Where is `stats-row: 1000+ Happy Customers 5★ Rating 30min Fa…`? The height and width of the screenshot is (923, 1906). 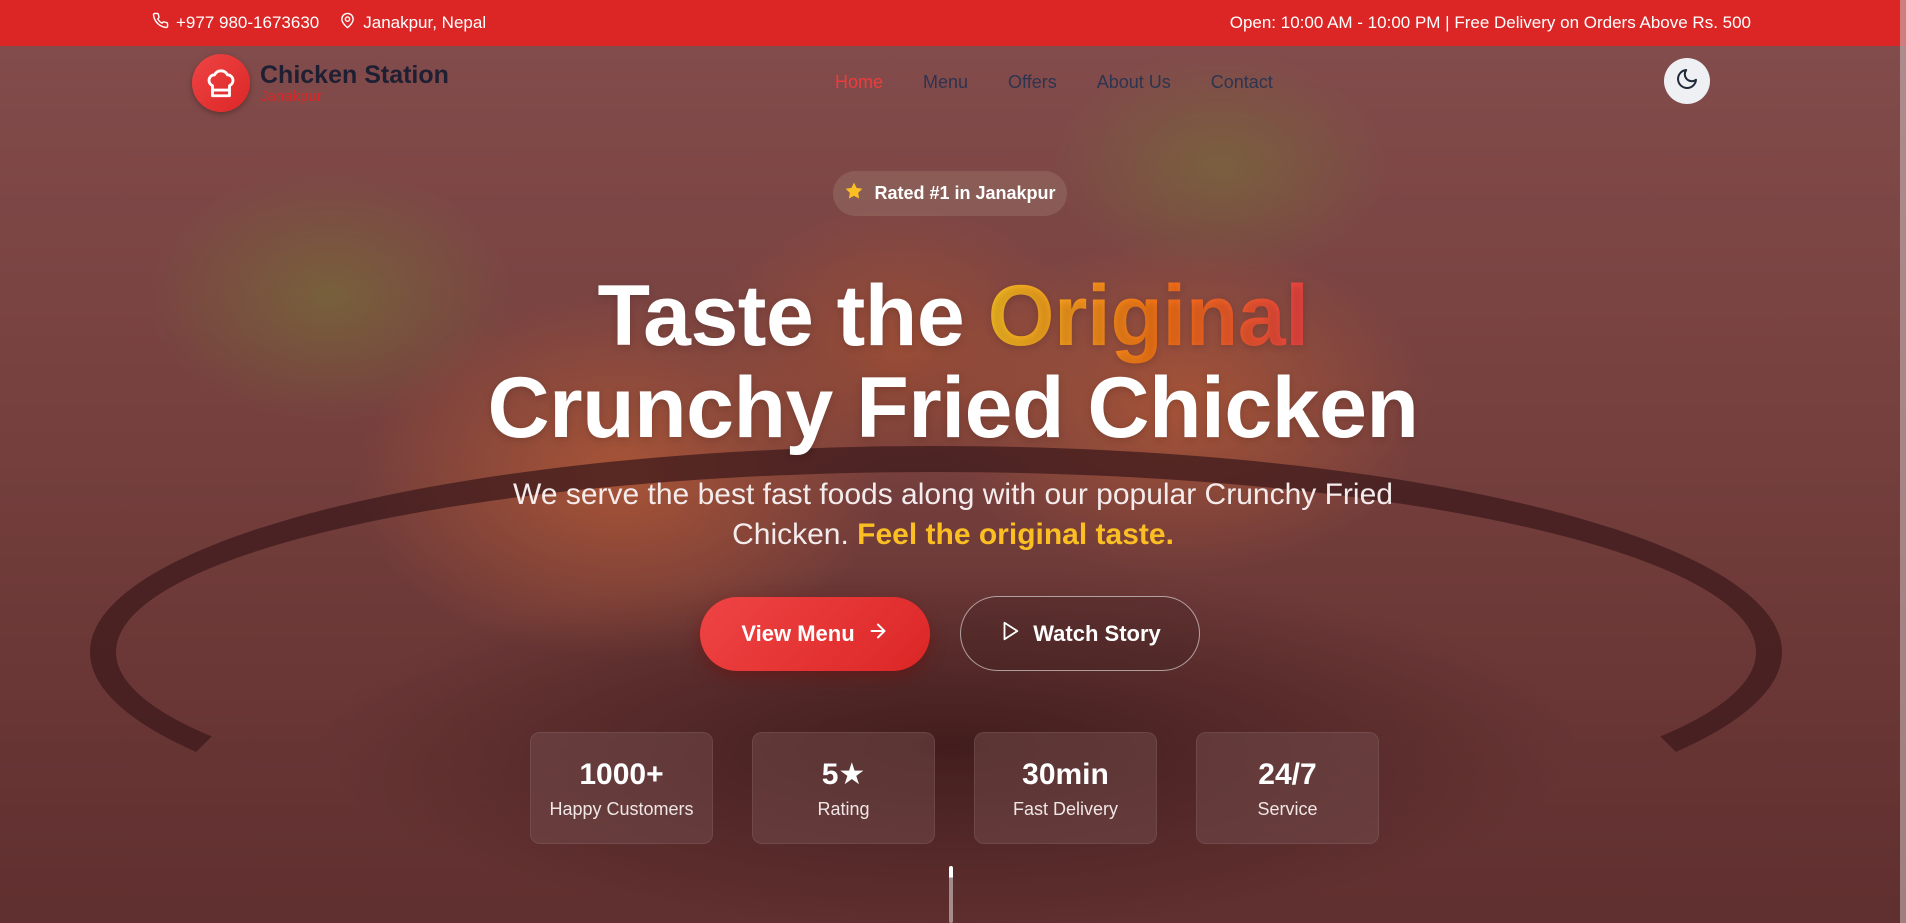
stats-row: 1000+ Happy Customers 5★ Rating 30min Fa… is located at coordinates (954, 788).